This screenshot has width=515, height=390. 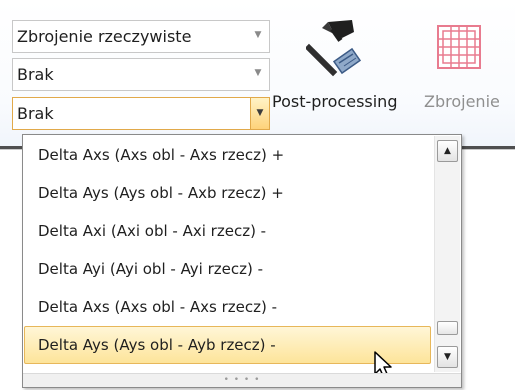 What do you see at coordinates (242, 380) in the screenshot?
I see `resize-grip: • • • •` at bounding box center [242, 380].